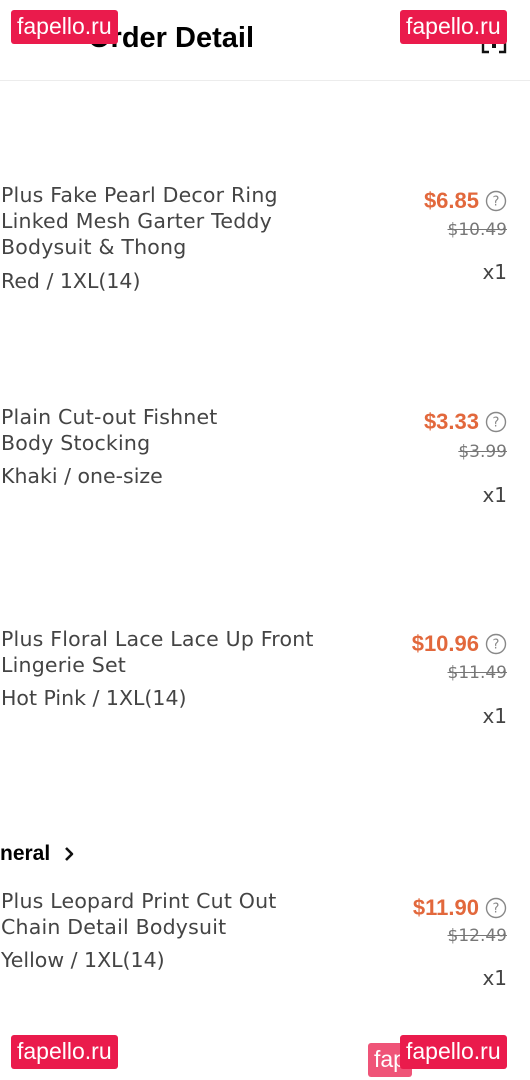 The image size is (530, 1080). I want to click on item-original-price: $12.49, so click(477, 936).